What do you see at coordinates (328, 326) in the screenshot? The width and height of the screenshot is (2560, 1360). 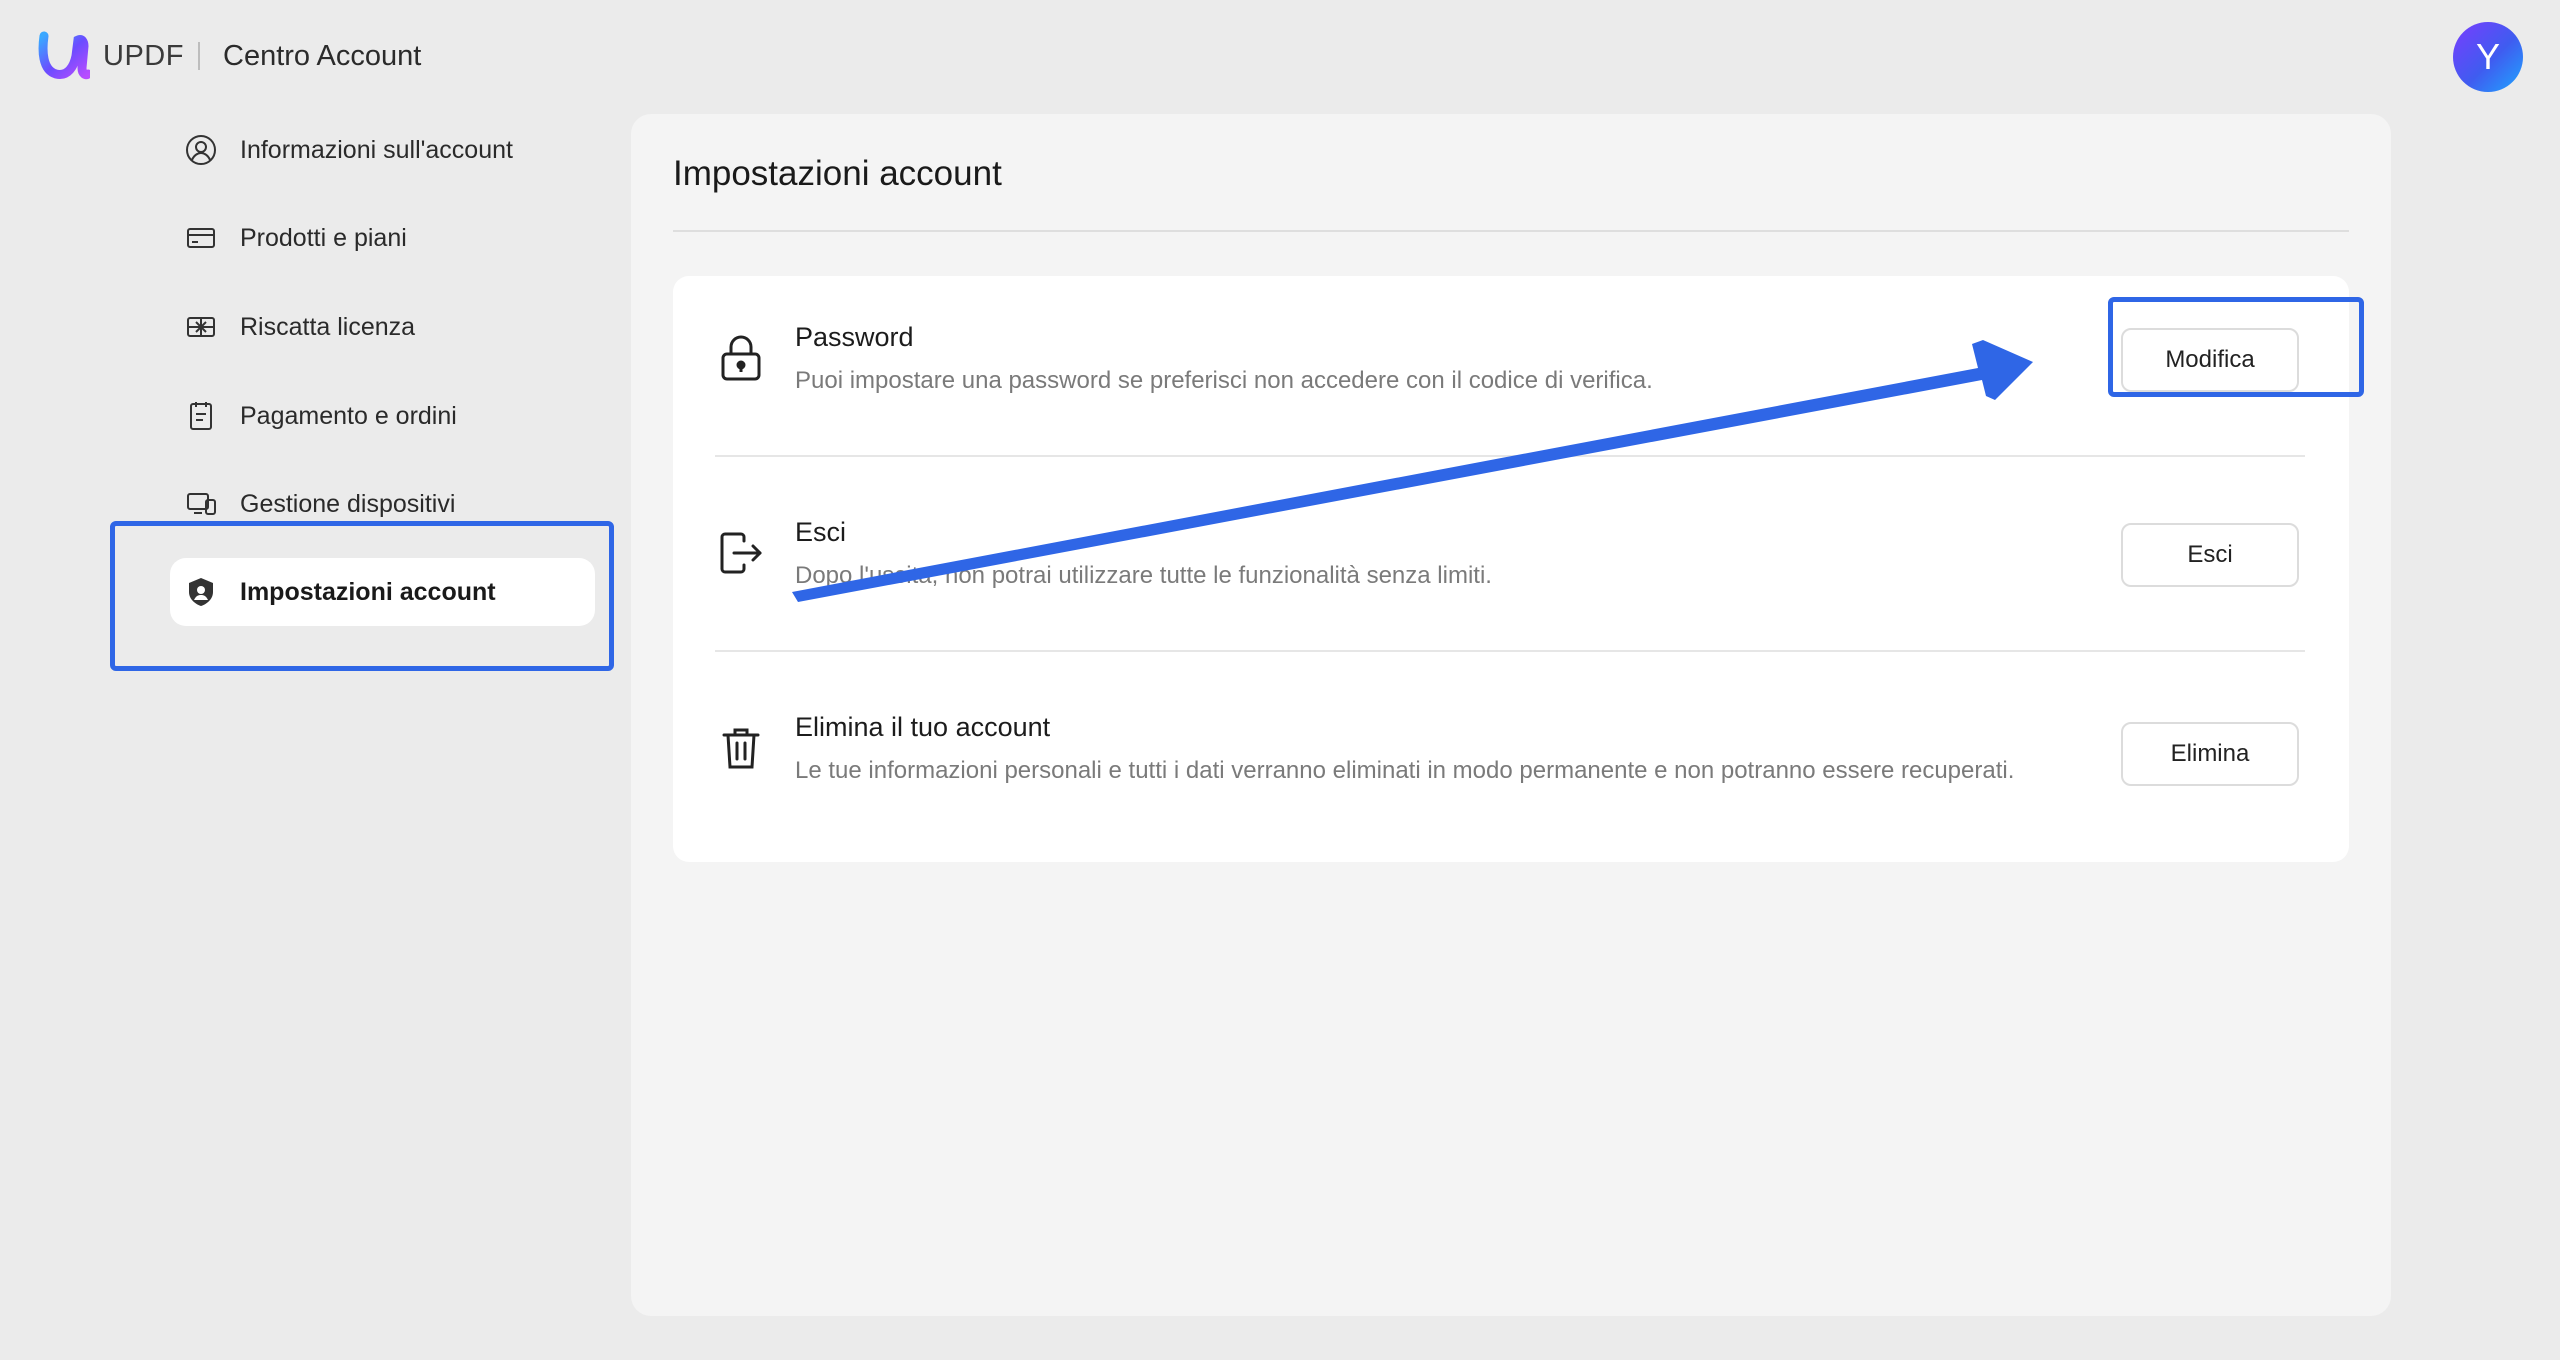 I see `sidebar-item-label: Riscatta licenza` at bounding box center [328, 326].